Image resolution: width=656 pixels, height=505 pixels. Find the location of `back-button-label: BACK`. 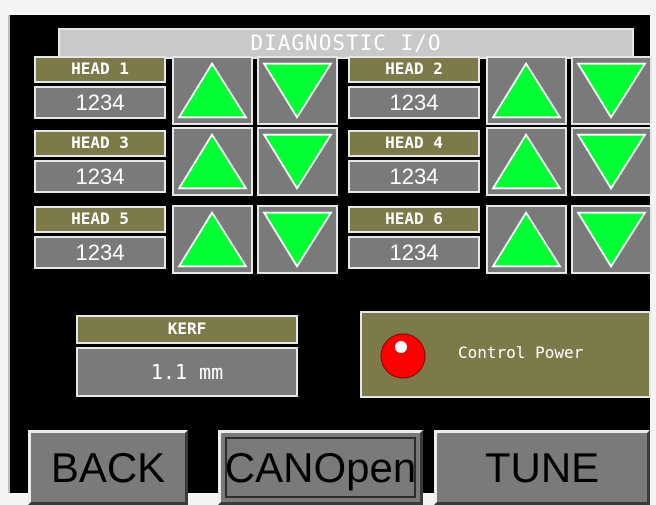

back-button-label: BACK is located at coordinates (108, 467).